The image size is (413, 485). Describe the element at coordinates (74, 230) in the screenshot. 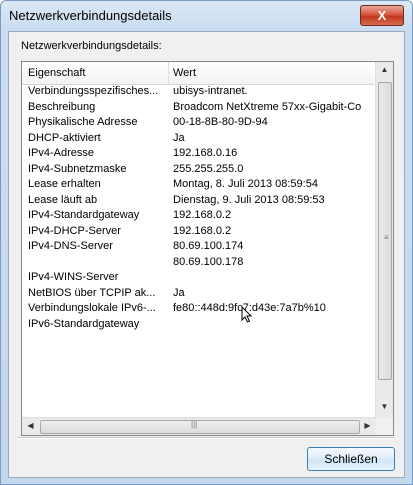

I see `property-cell: IPv4-DHCP-Server` at that location.